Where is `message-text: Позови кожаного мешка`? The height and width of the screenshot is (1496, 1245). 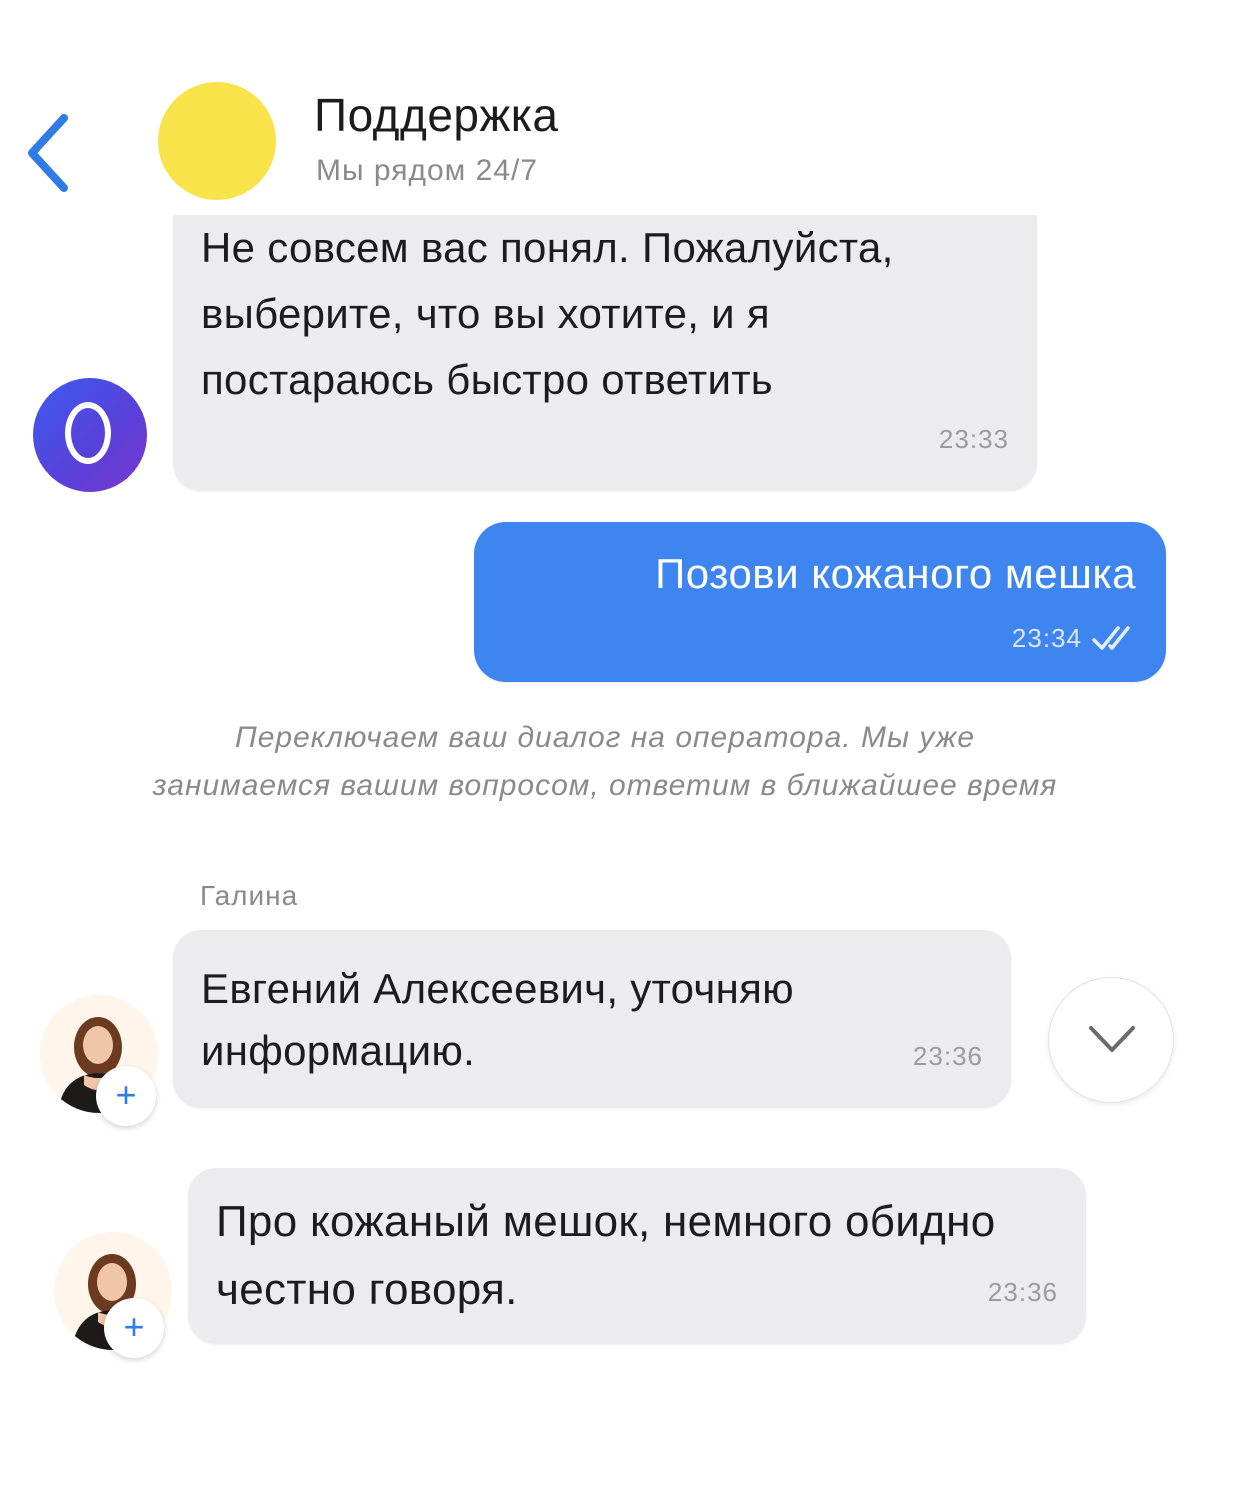 message-text: Позови кожаного мешка is located at coordinates (895, 573).